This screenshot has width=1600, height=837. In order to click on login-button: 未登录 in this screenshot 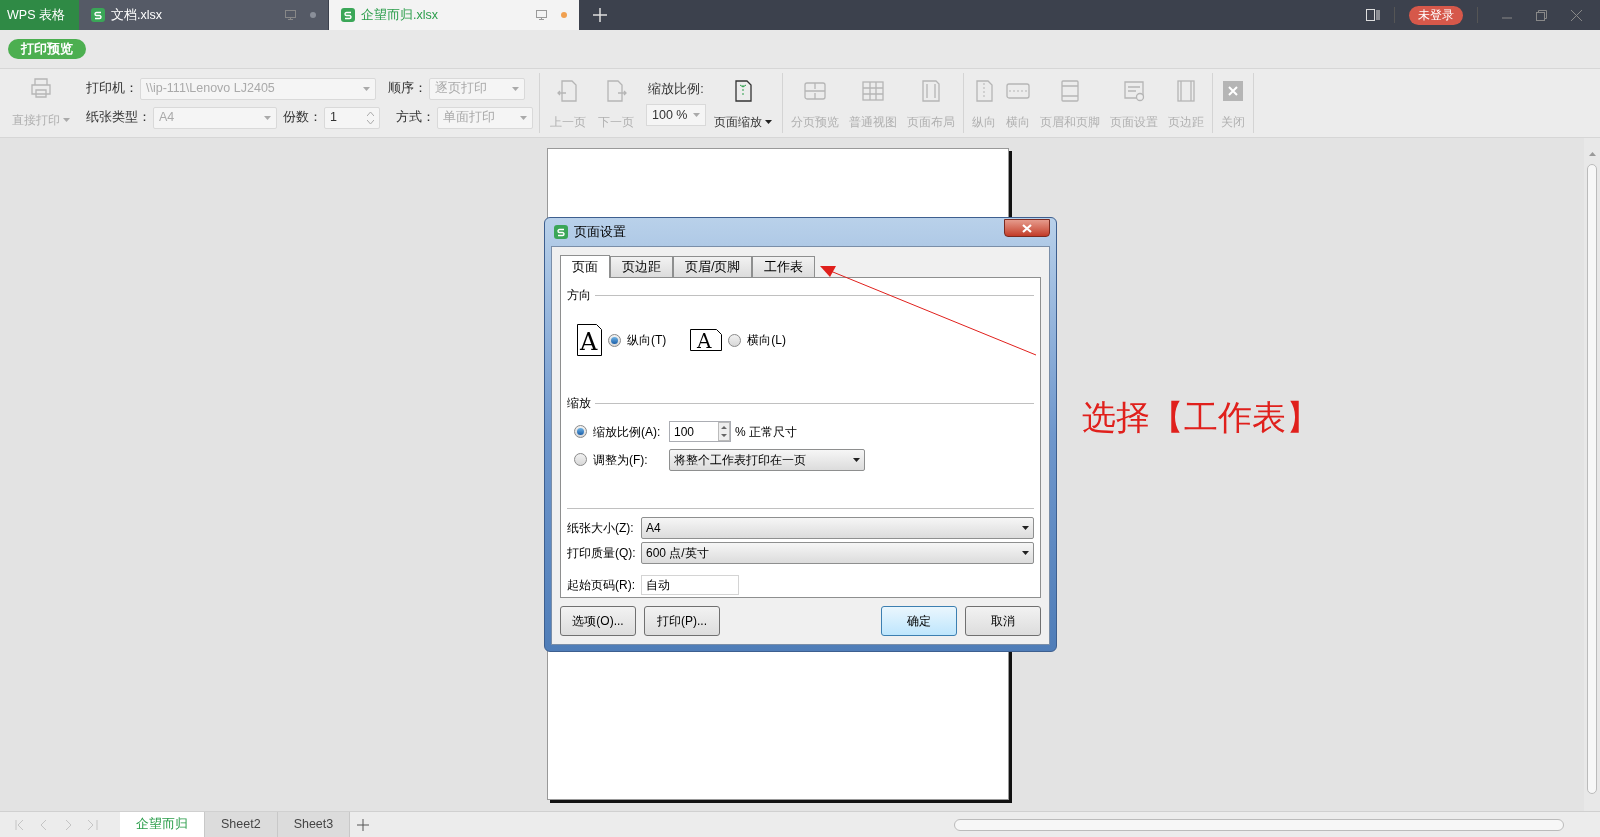, I will do `click(1436, 15)`.